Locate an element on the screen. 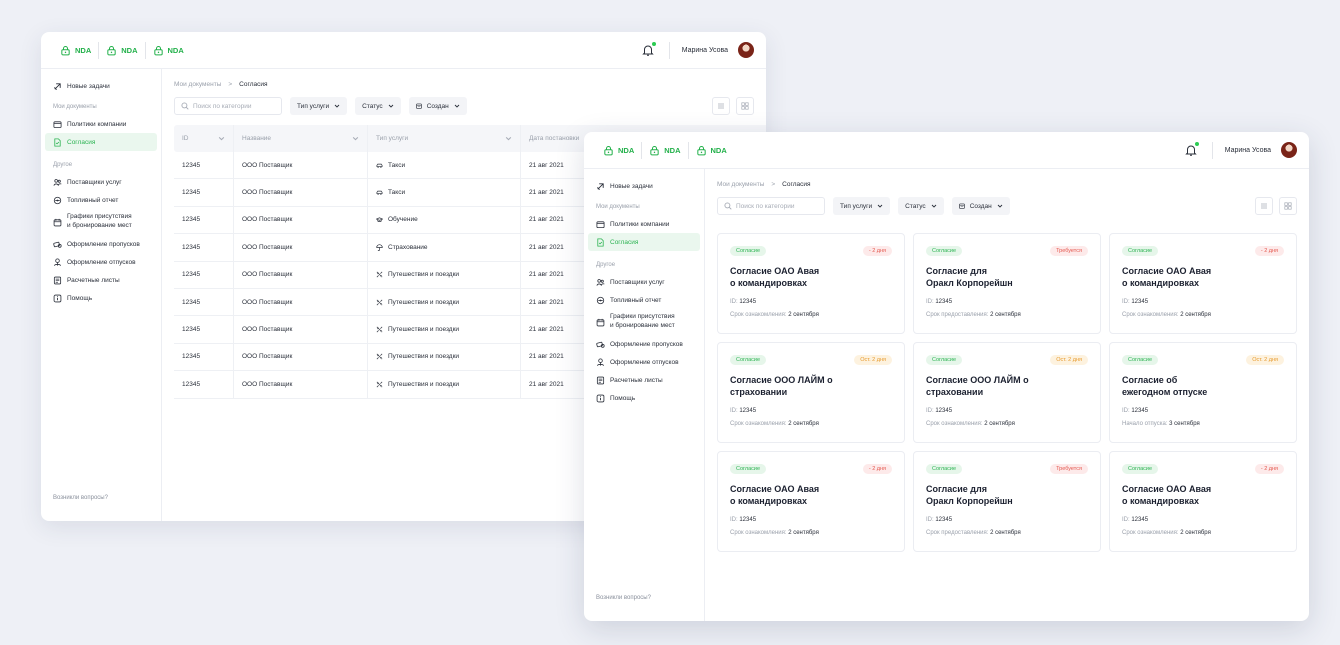 The height and width of the screenshot is (645, 1340). status-badge: Ост. 2 дня is located at coordinates (1069, 360).